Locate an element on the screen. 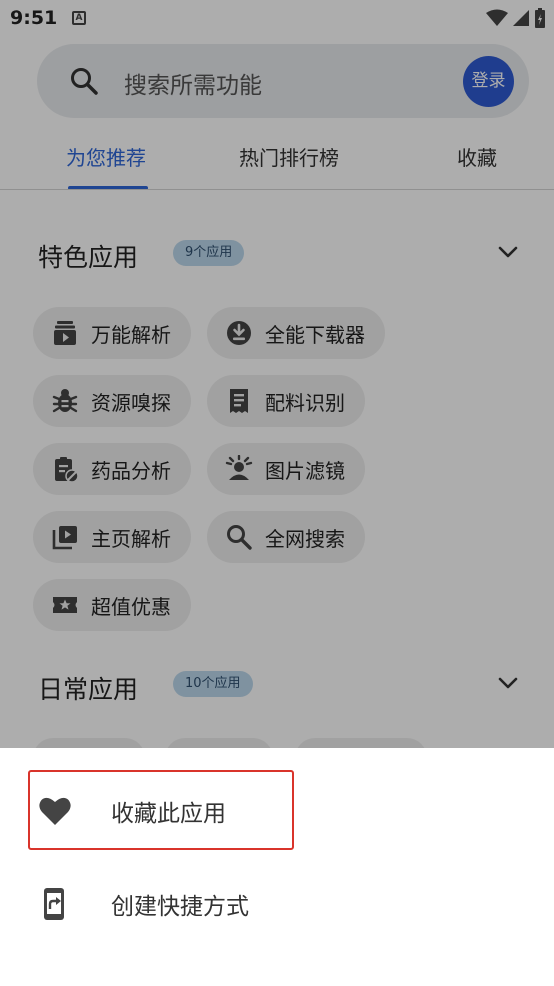 Image resolution: width=554 pixels, height=986 pixels. create-shortcut-action: 创建快捷方式 is located at coordinates (277, 903).